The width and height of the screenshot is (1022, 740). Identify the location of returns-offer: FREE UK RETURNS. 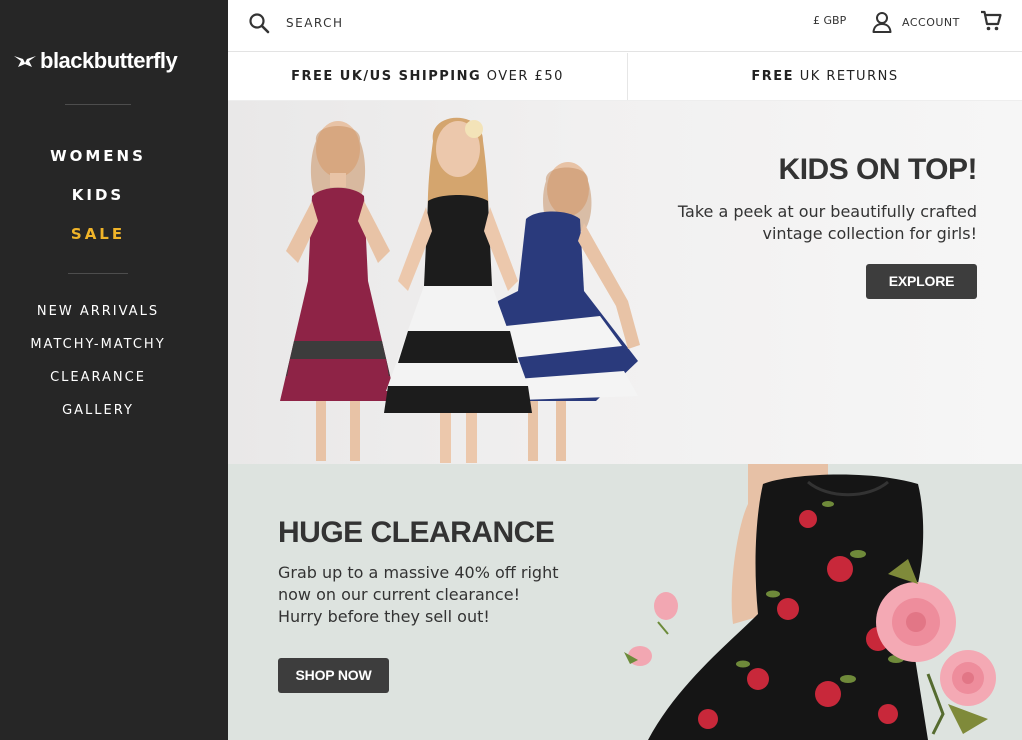
(825, 76).